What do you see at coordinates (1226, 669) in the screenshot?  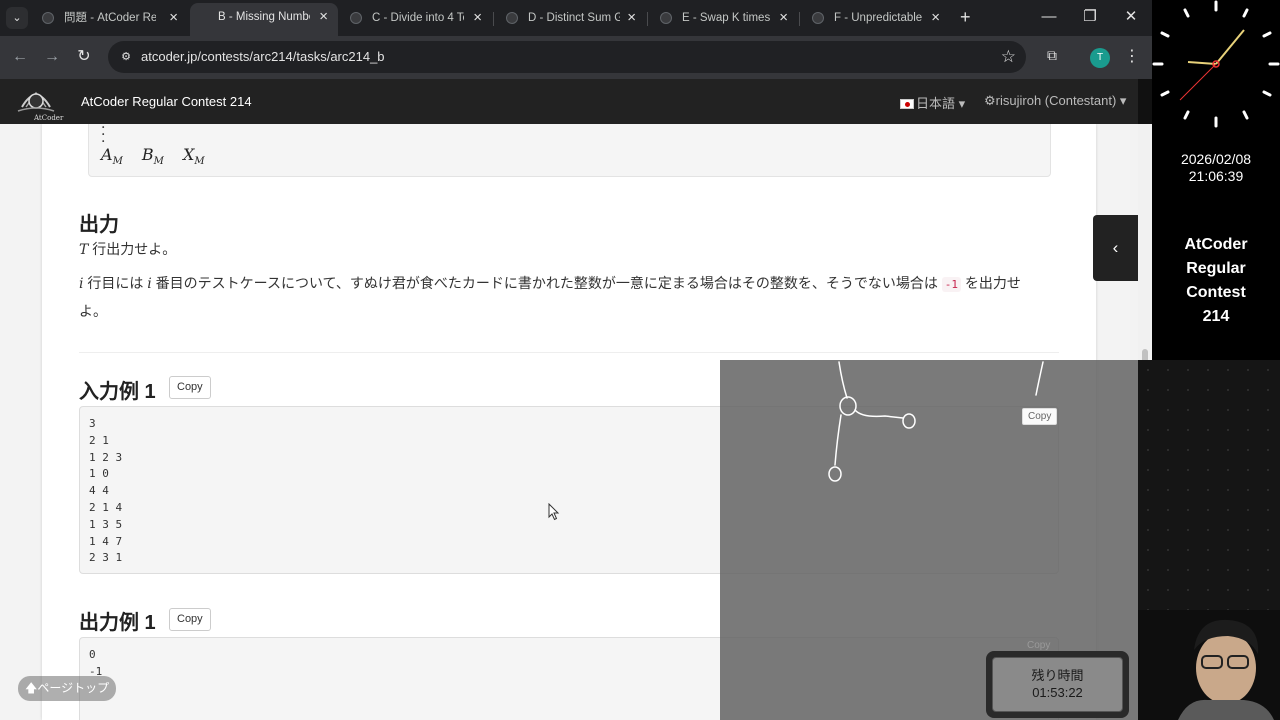 I see `streamer-webcam-image` at bounding box center [1226, 669].